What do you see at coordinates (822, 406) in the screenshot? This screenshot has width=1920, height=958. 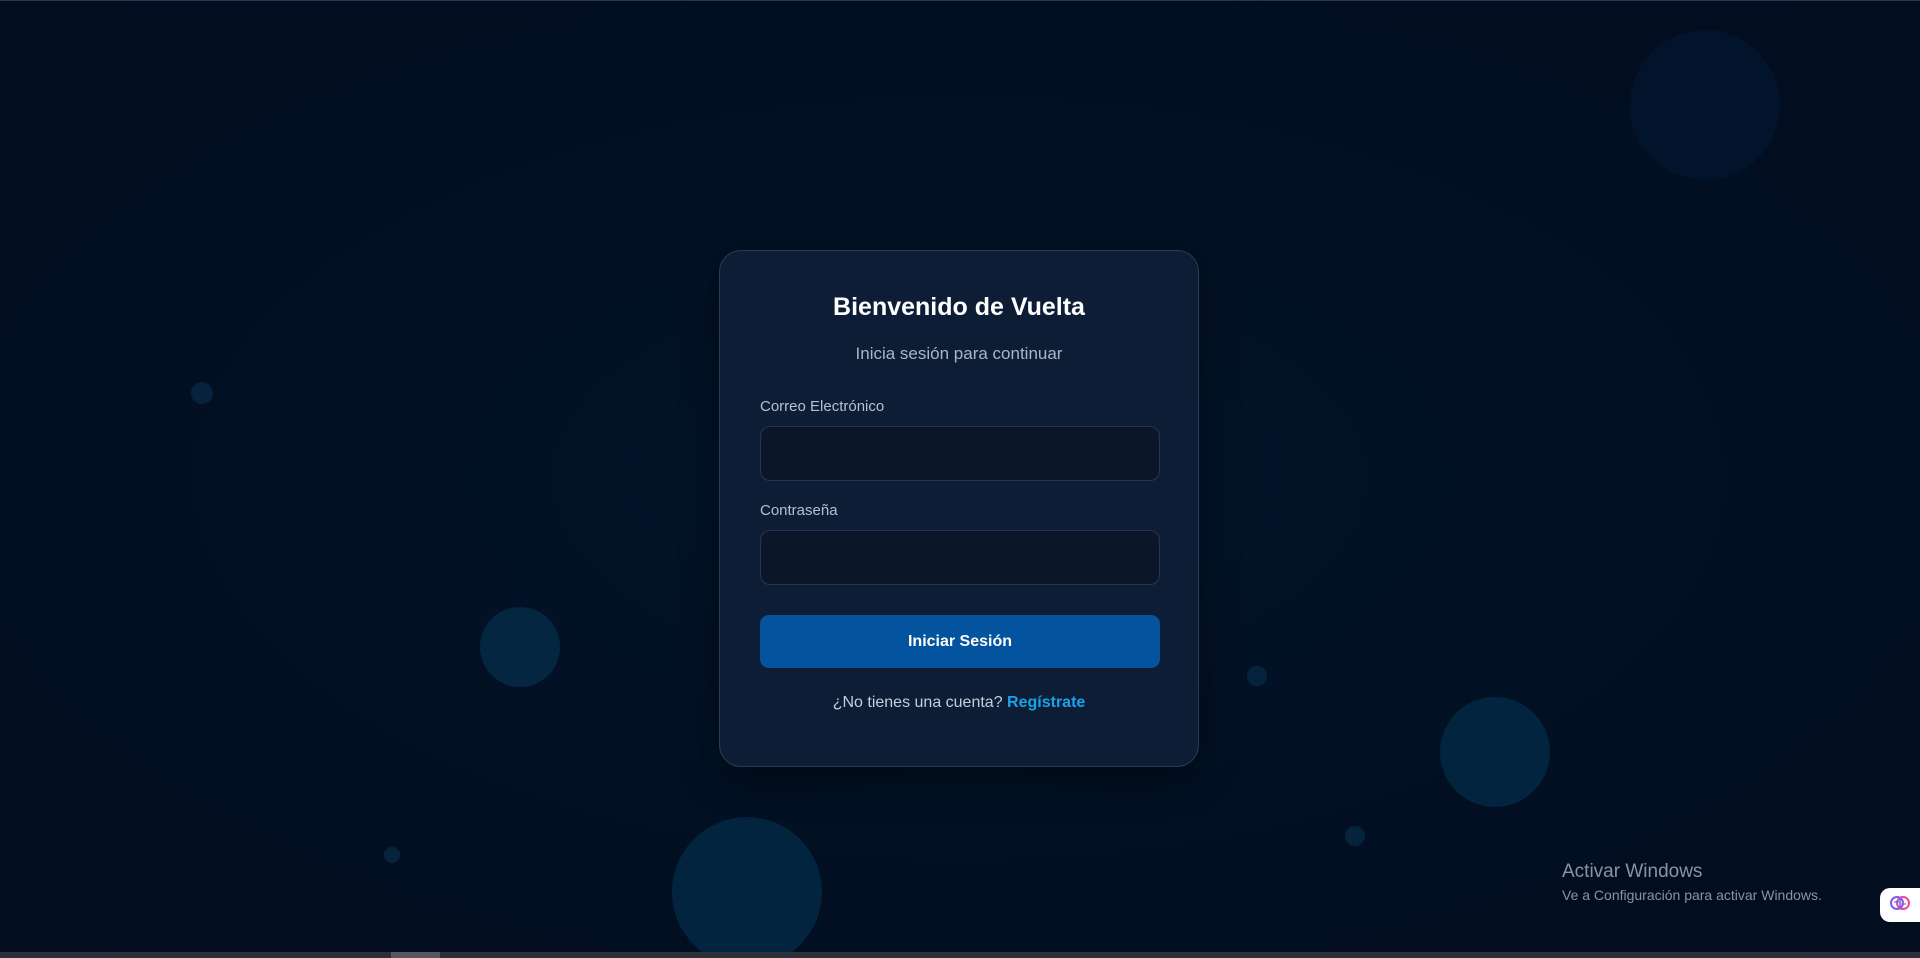 I see `email-label: Correo Electrónico` at bounding box center [822, 406].